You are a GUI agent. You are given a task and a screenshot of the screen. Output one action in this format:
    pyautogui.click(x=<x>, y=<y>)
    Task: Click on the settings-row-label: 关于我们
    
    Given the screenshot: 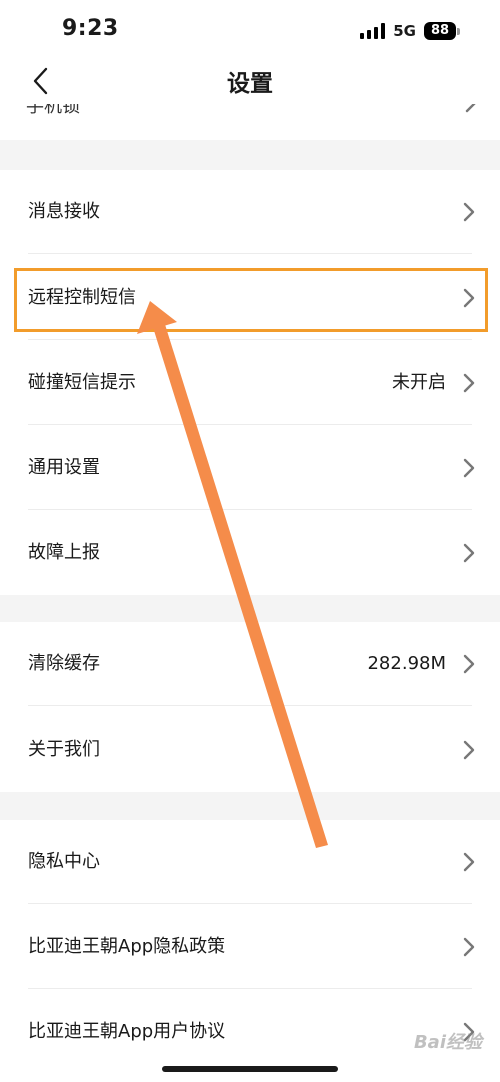 What is the action you would take?
    pyautogui.click(x=64, y=749)
    